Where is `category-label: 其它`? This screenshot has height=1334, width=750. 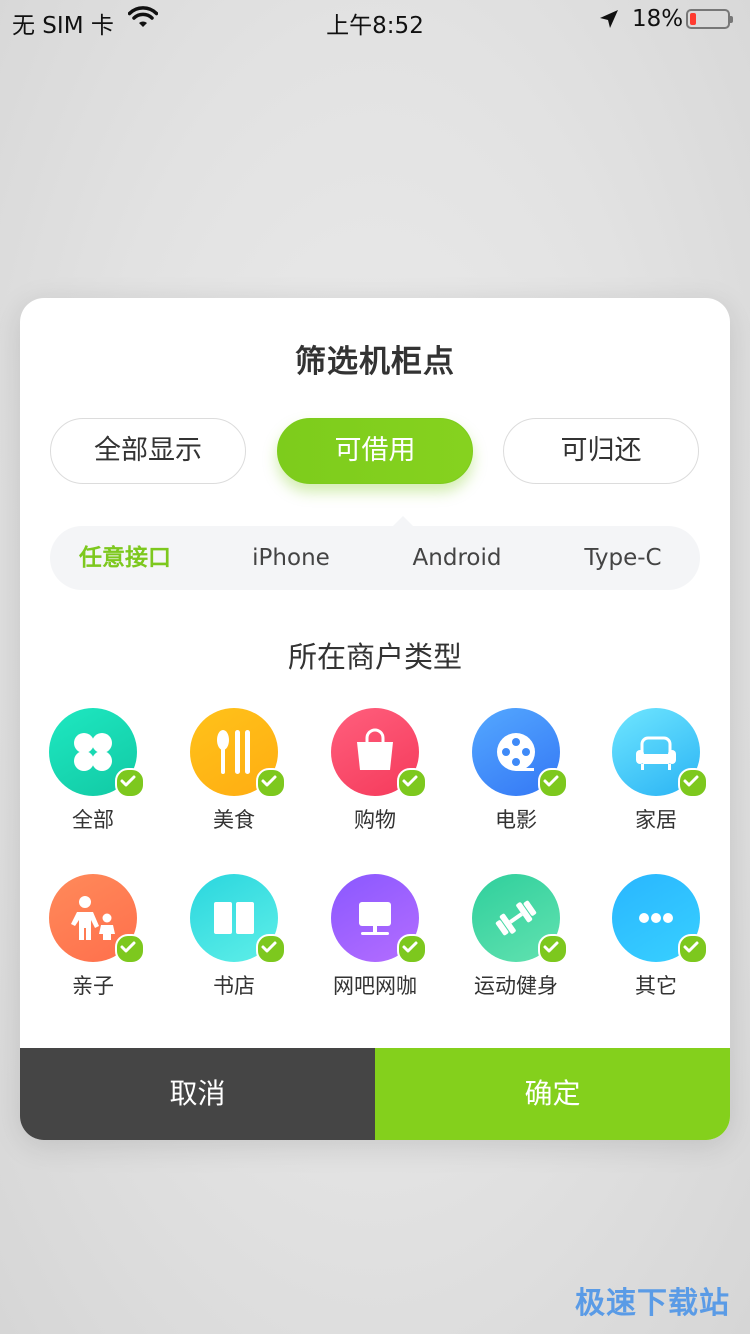 category-label: 其它 is located at coordinates (656, 986).